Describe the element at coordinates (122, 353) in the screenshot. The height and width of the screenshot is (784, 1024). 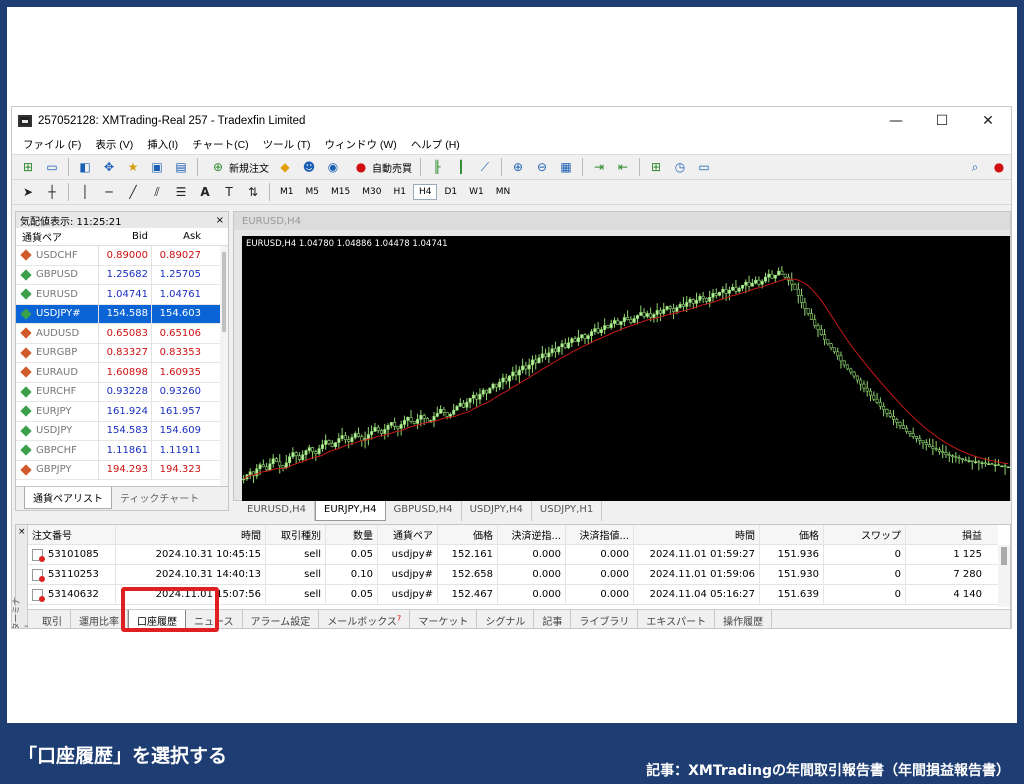
I see `market-watch-row: EURGBP 0.83327 0.83353` at that location.